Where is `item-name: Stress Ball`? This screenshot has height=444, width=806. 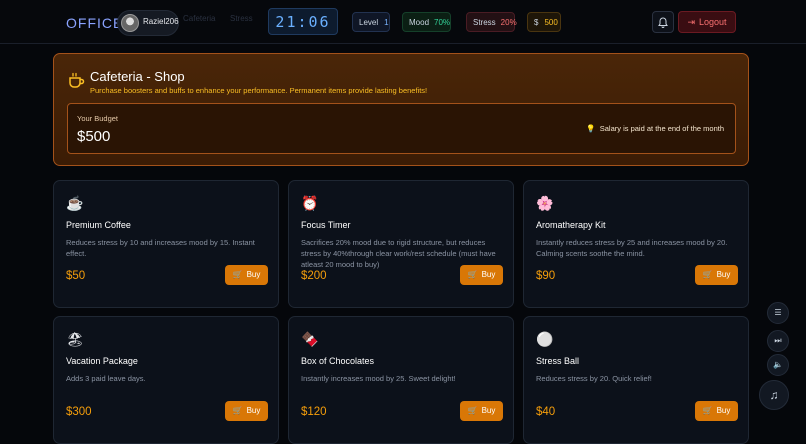
item-name: Stress Ball is located at coordinates (558, 361).